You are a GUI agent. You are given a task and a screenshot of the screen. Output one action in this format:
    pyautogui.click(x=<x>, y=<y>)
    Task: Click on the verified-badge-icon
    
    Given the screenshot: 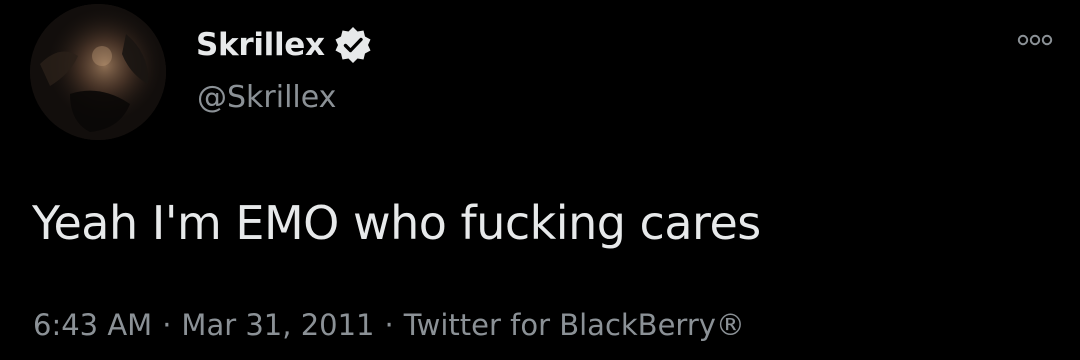 What is the action you would take?
    pyautogui.click(x=353, y=45)
    